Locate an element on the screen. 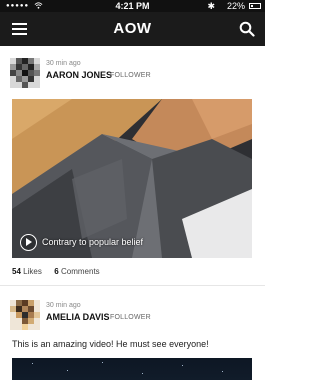  post-header: 30 min ago AMELIA DAVIS FOLLOWER is located at coordinates (132, 314).